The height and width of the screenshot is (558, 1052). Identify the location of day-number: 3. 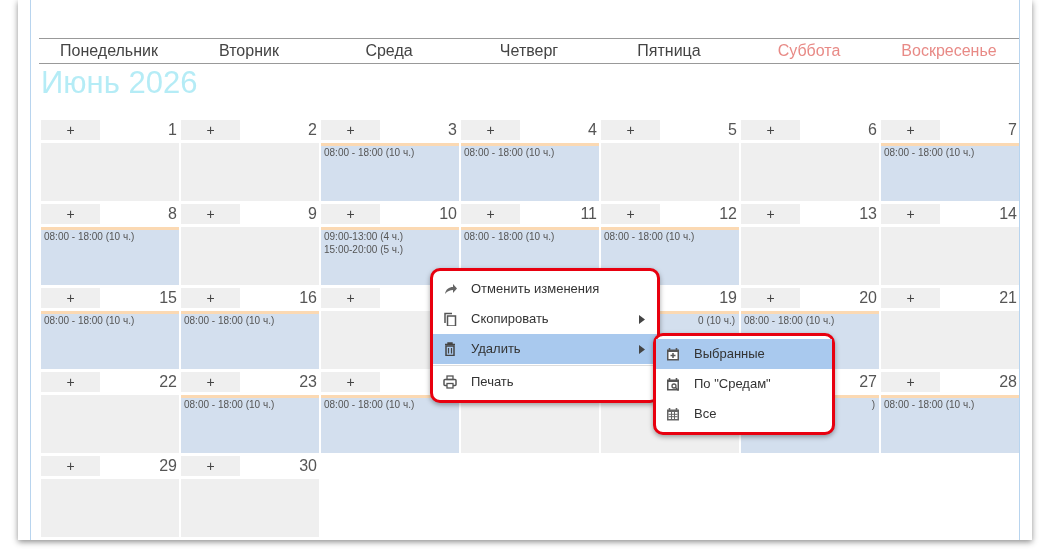
(453, 130).